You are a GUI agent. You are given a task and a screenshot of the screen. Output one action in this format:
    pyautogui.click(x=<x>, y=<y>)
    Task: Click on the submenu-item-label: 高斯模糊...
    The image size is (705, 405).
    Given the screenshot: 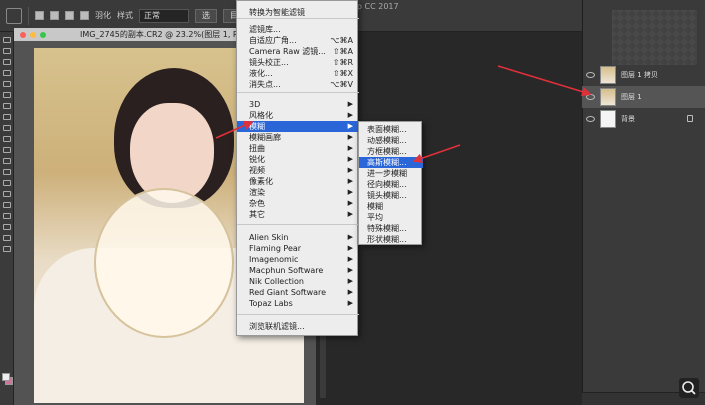 What is the action you would take?
    pyautogui.click(x=387, y=162)
    